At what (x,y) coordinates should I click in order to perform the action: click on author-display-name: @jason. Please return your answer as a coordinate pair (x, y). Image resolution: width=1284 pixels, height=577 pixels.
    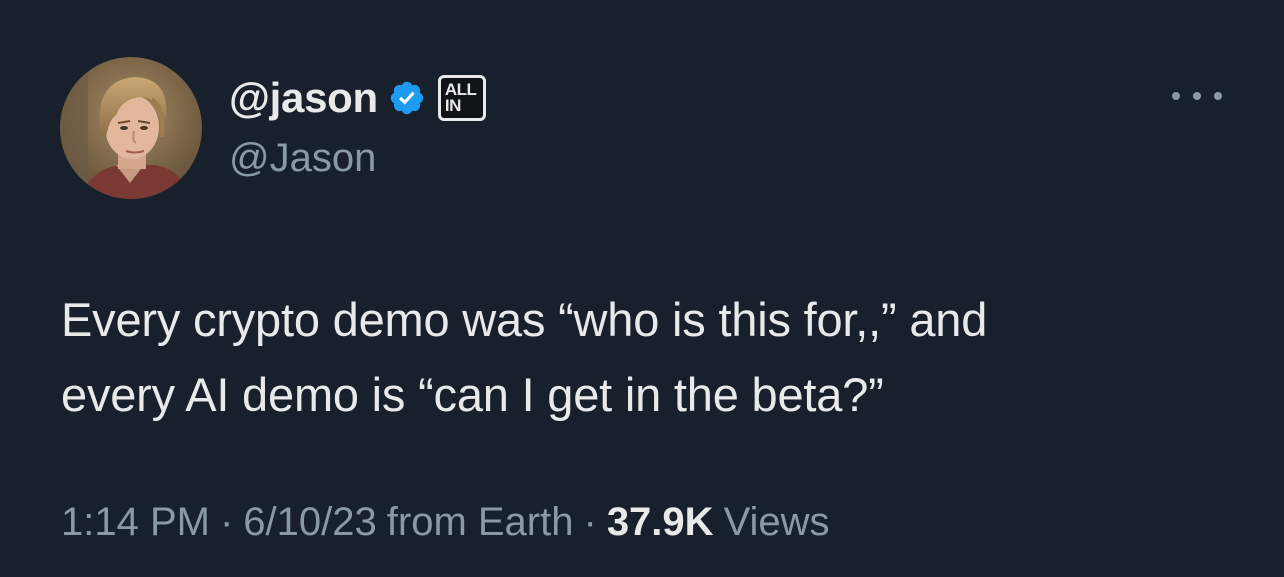
    Looking at the image, I should click on (303, 98).